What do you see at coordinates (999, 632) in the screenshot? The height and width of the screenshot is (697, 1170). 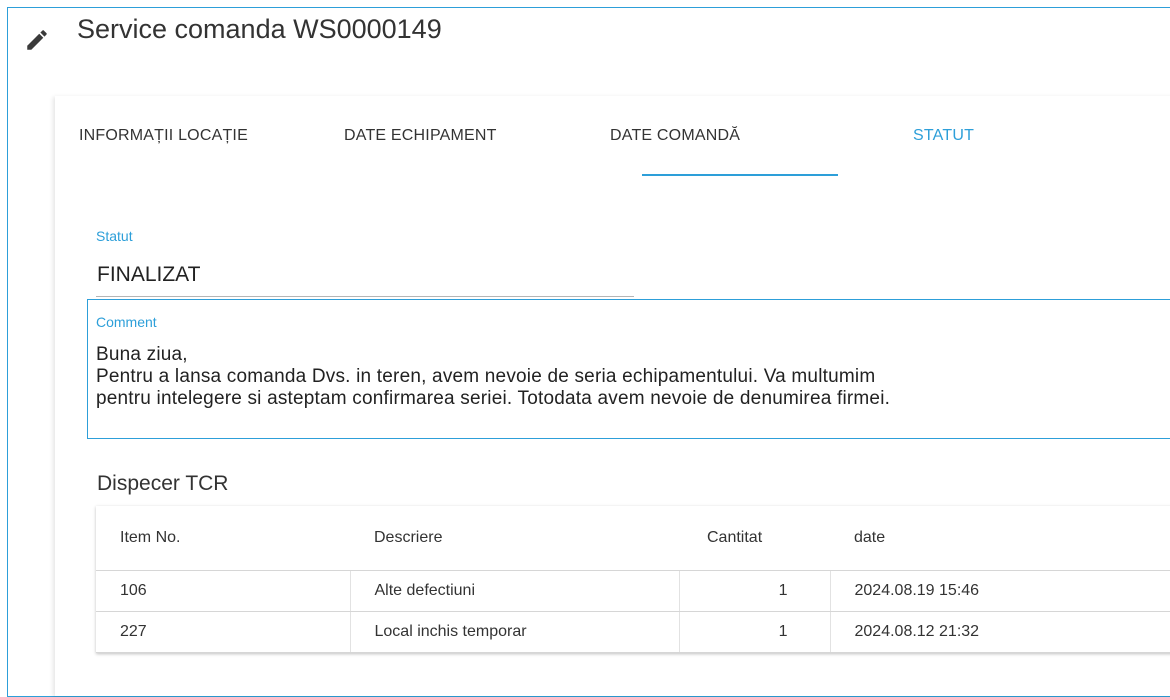 I see `date-cell: 2024.08.12 21:32` at bounding box center [999, 632].